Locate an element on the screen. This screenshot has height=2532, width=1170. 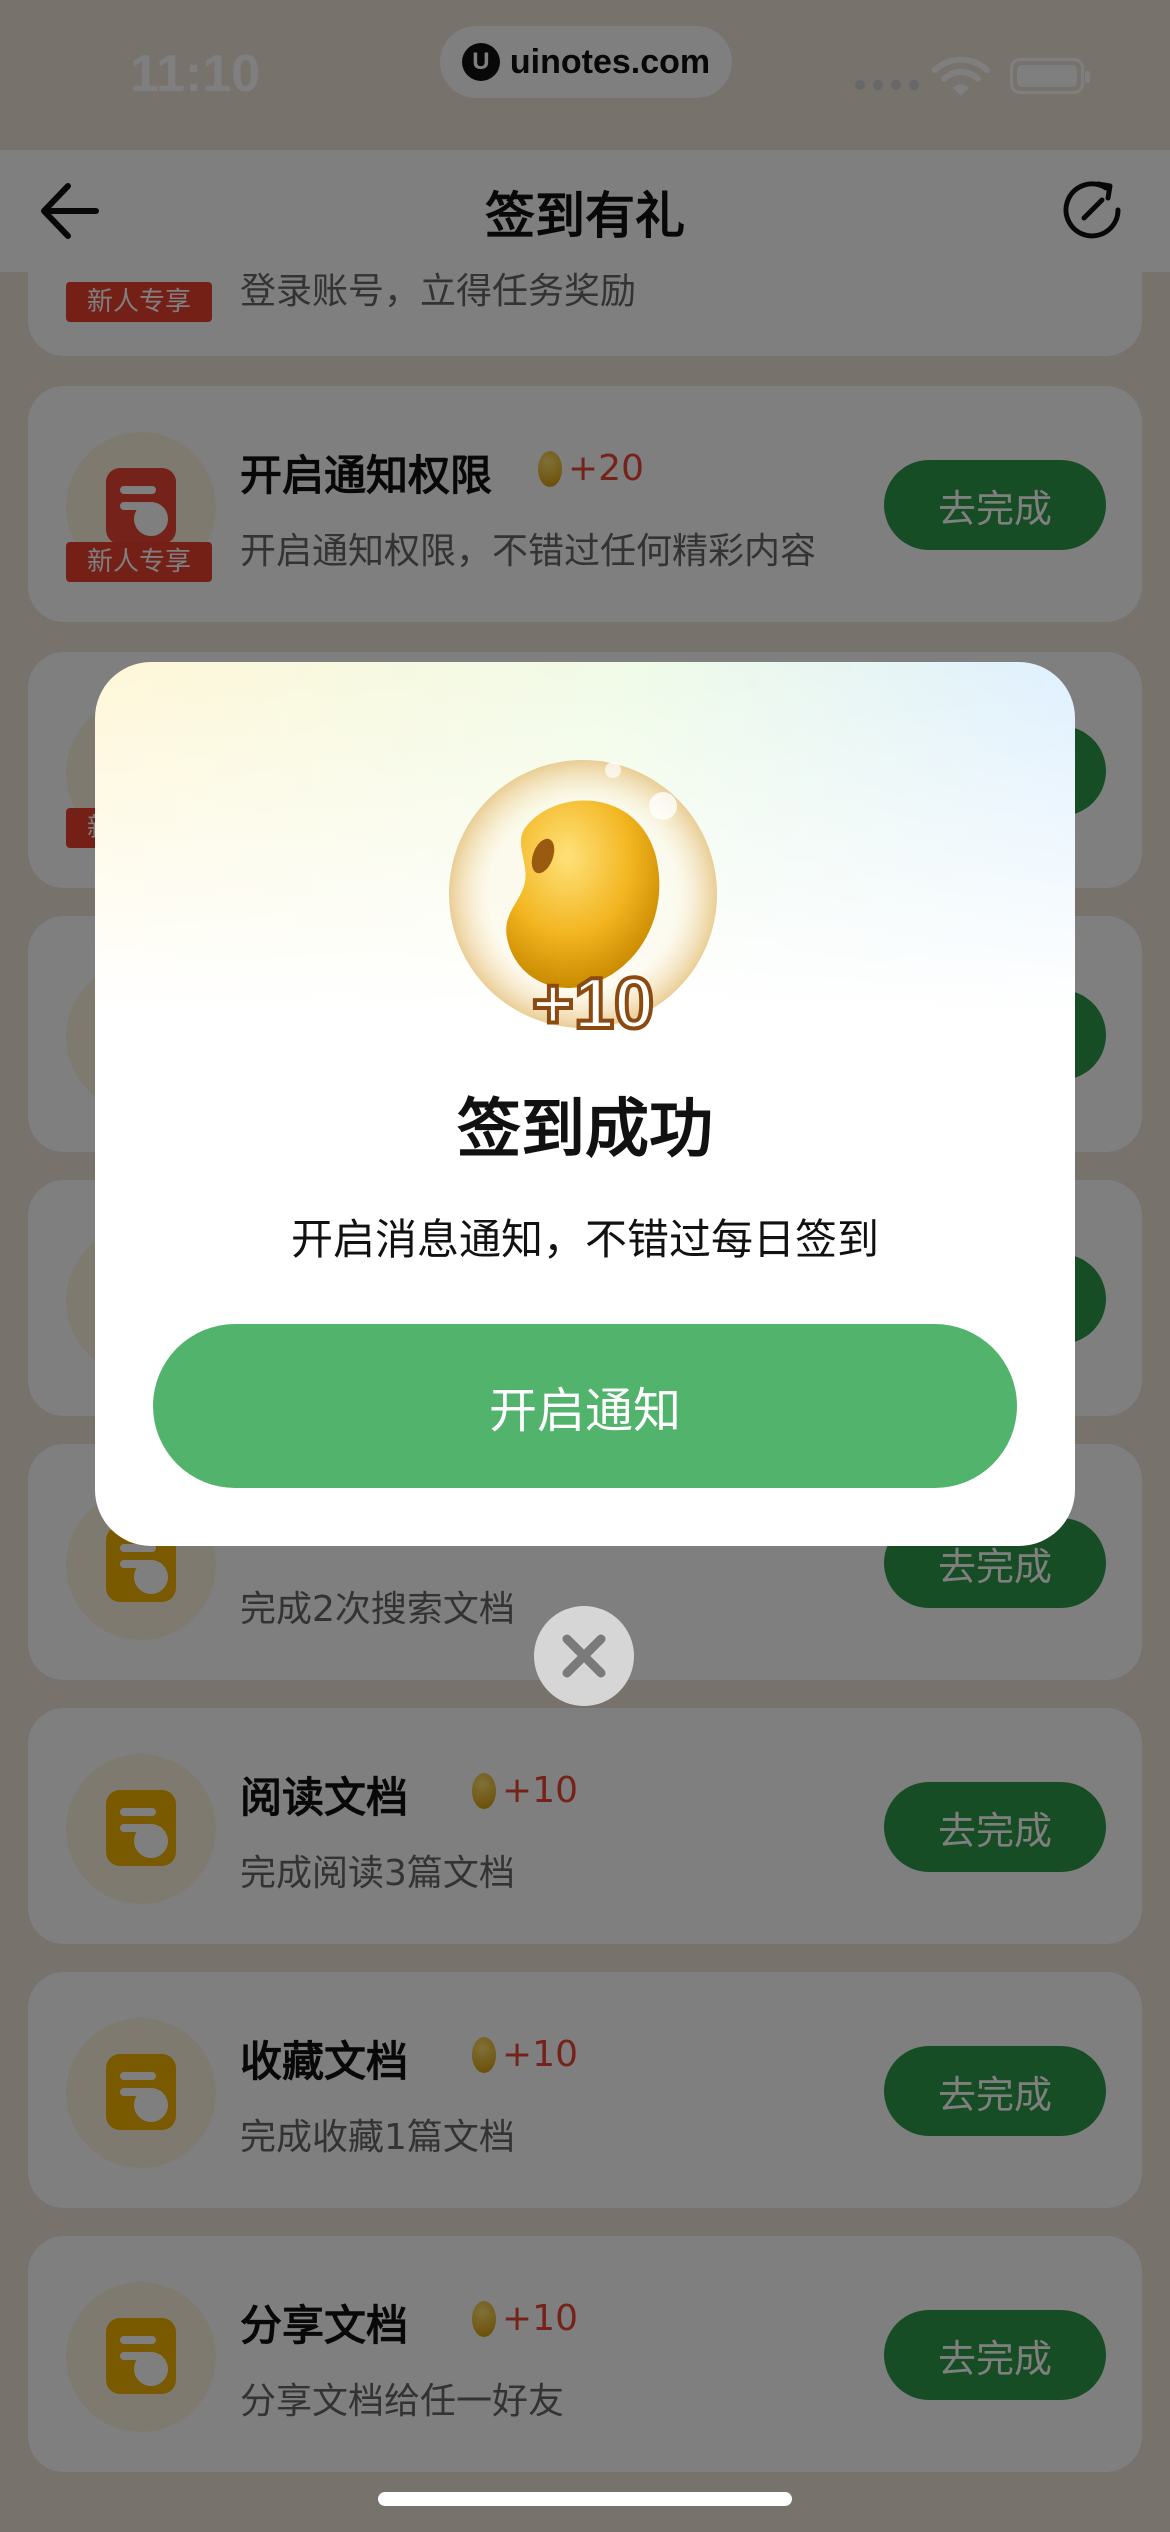
enable-notification-button: 开启通知 is located at coordinates (585, 1406).